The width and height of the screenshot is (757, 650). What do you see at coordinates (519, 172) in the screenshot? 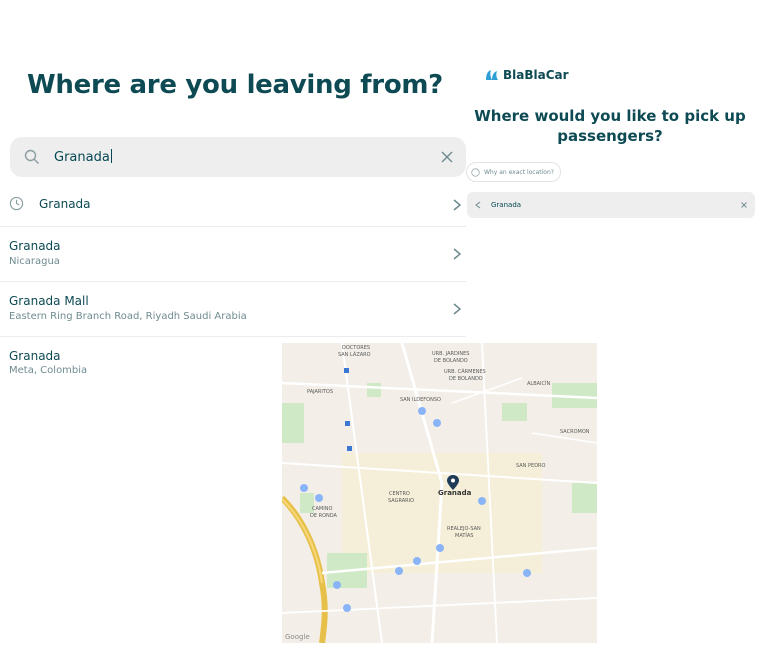
I see `why-exact-label: Why an exact location?` at bounding box center [519, 172].